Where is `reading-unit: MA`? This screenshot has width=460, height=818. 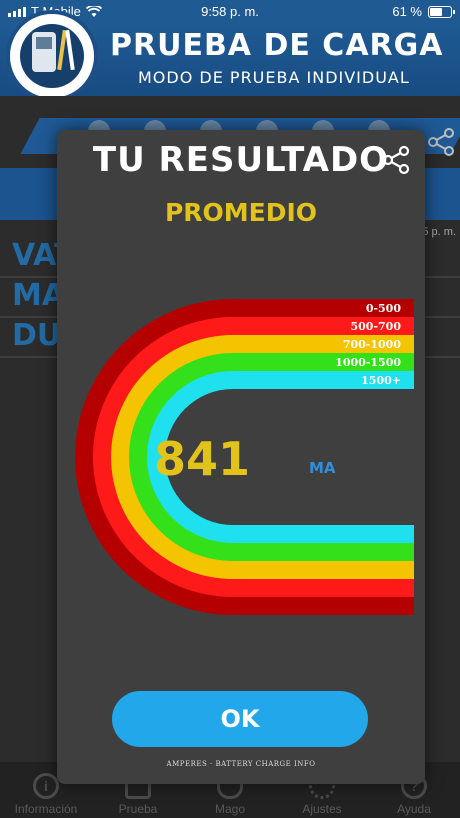
reading-unit: MA is located at coordinates (322, 468).